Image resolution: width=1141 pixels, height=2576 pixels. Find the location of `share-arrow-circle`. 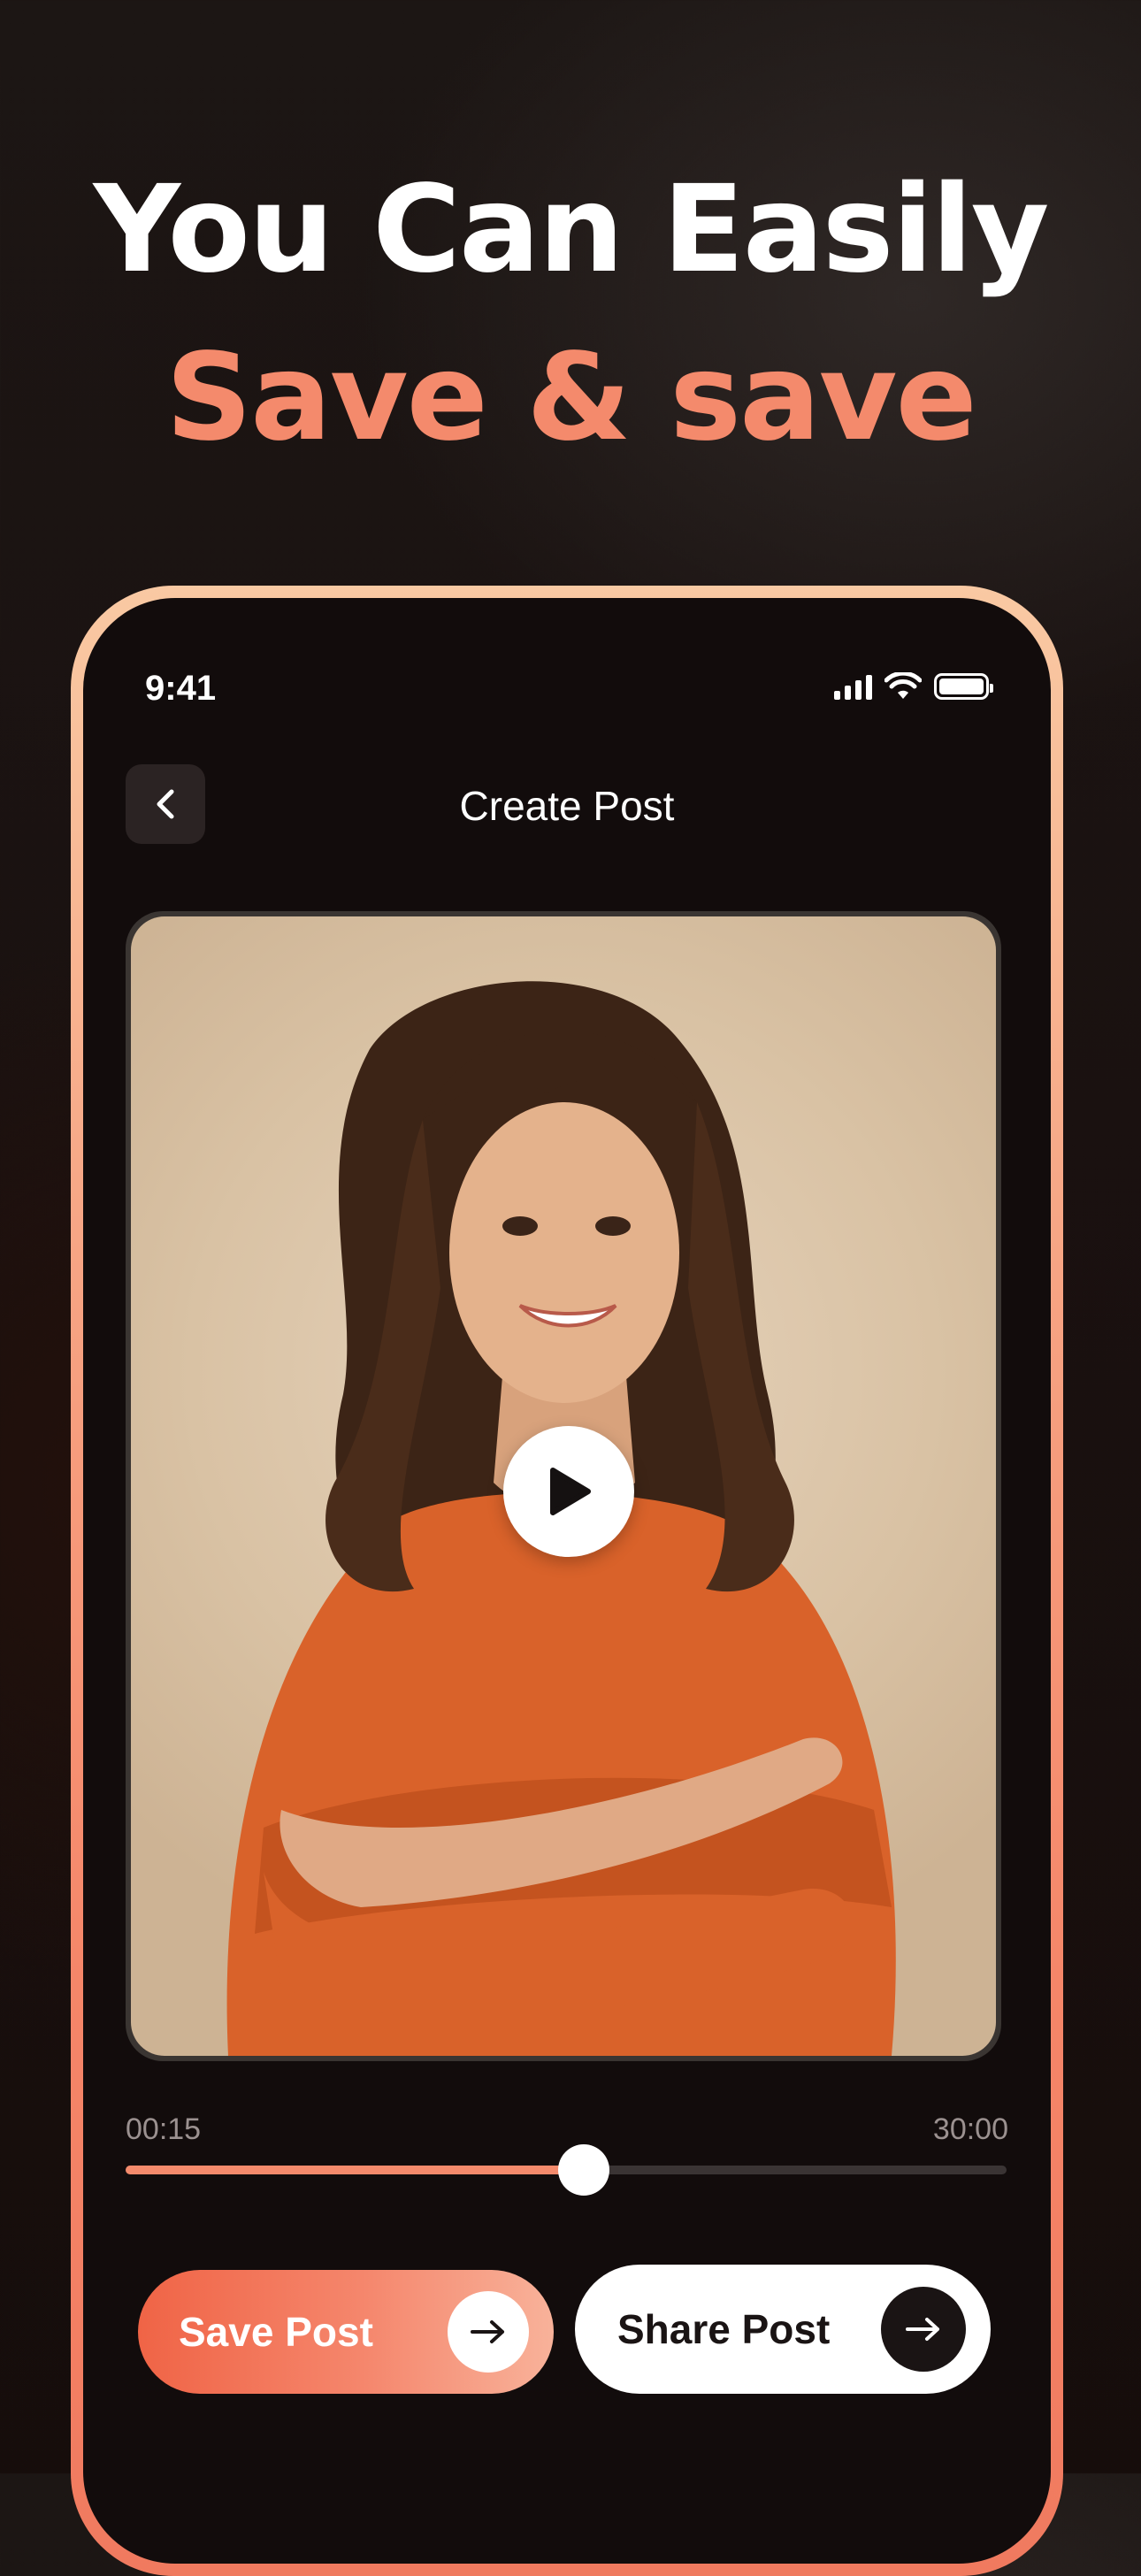

share-arrow-circle is located at coordinates (924, 2329).